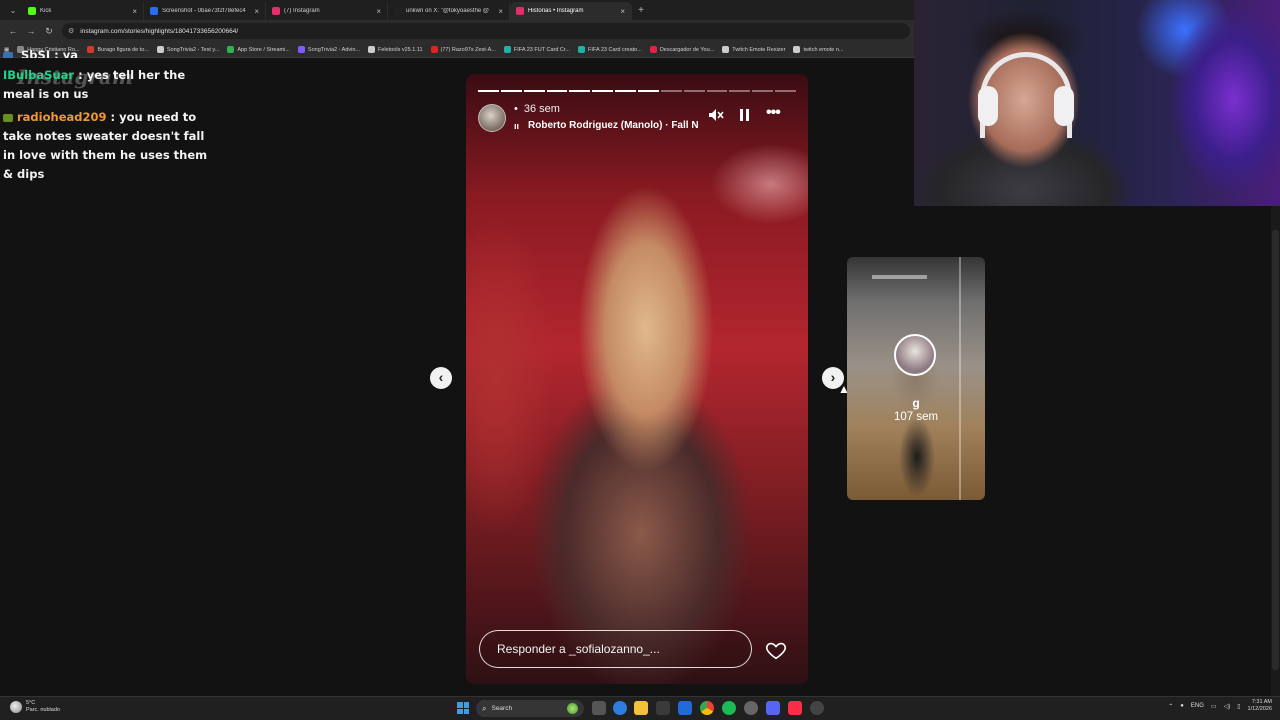 This screenshot has width=1280, height=720. What do you see at coordinates (641, 11) in the screenshot?
I see `new-tab-button: +` at bounding box center [641, 11].